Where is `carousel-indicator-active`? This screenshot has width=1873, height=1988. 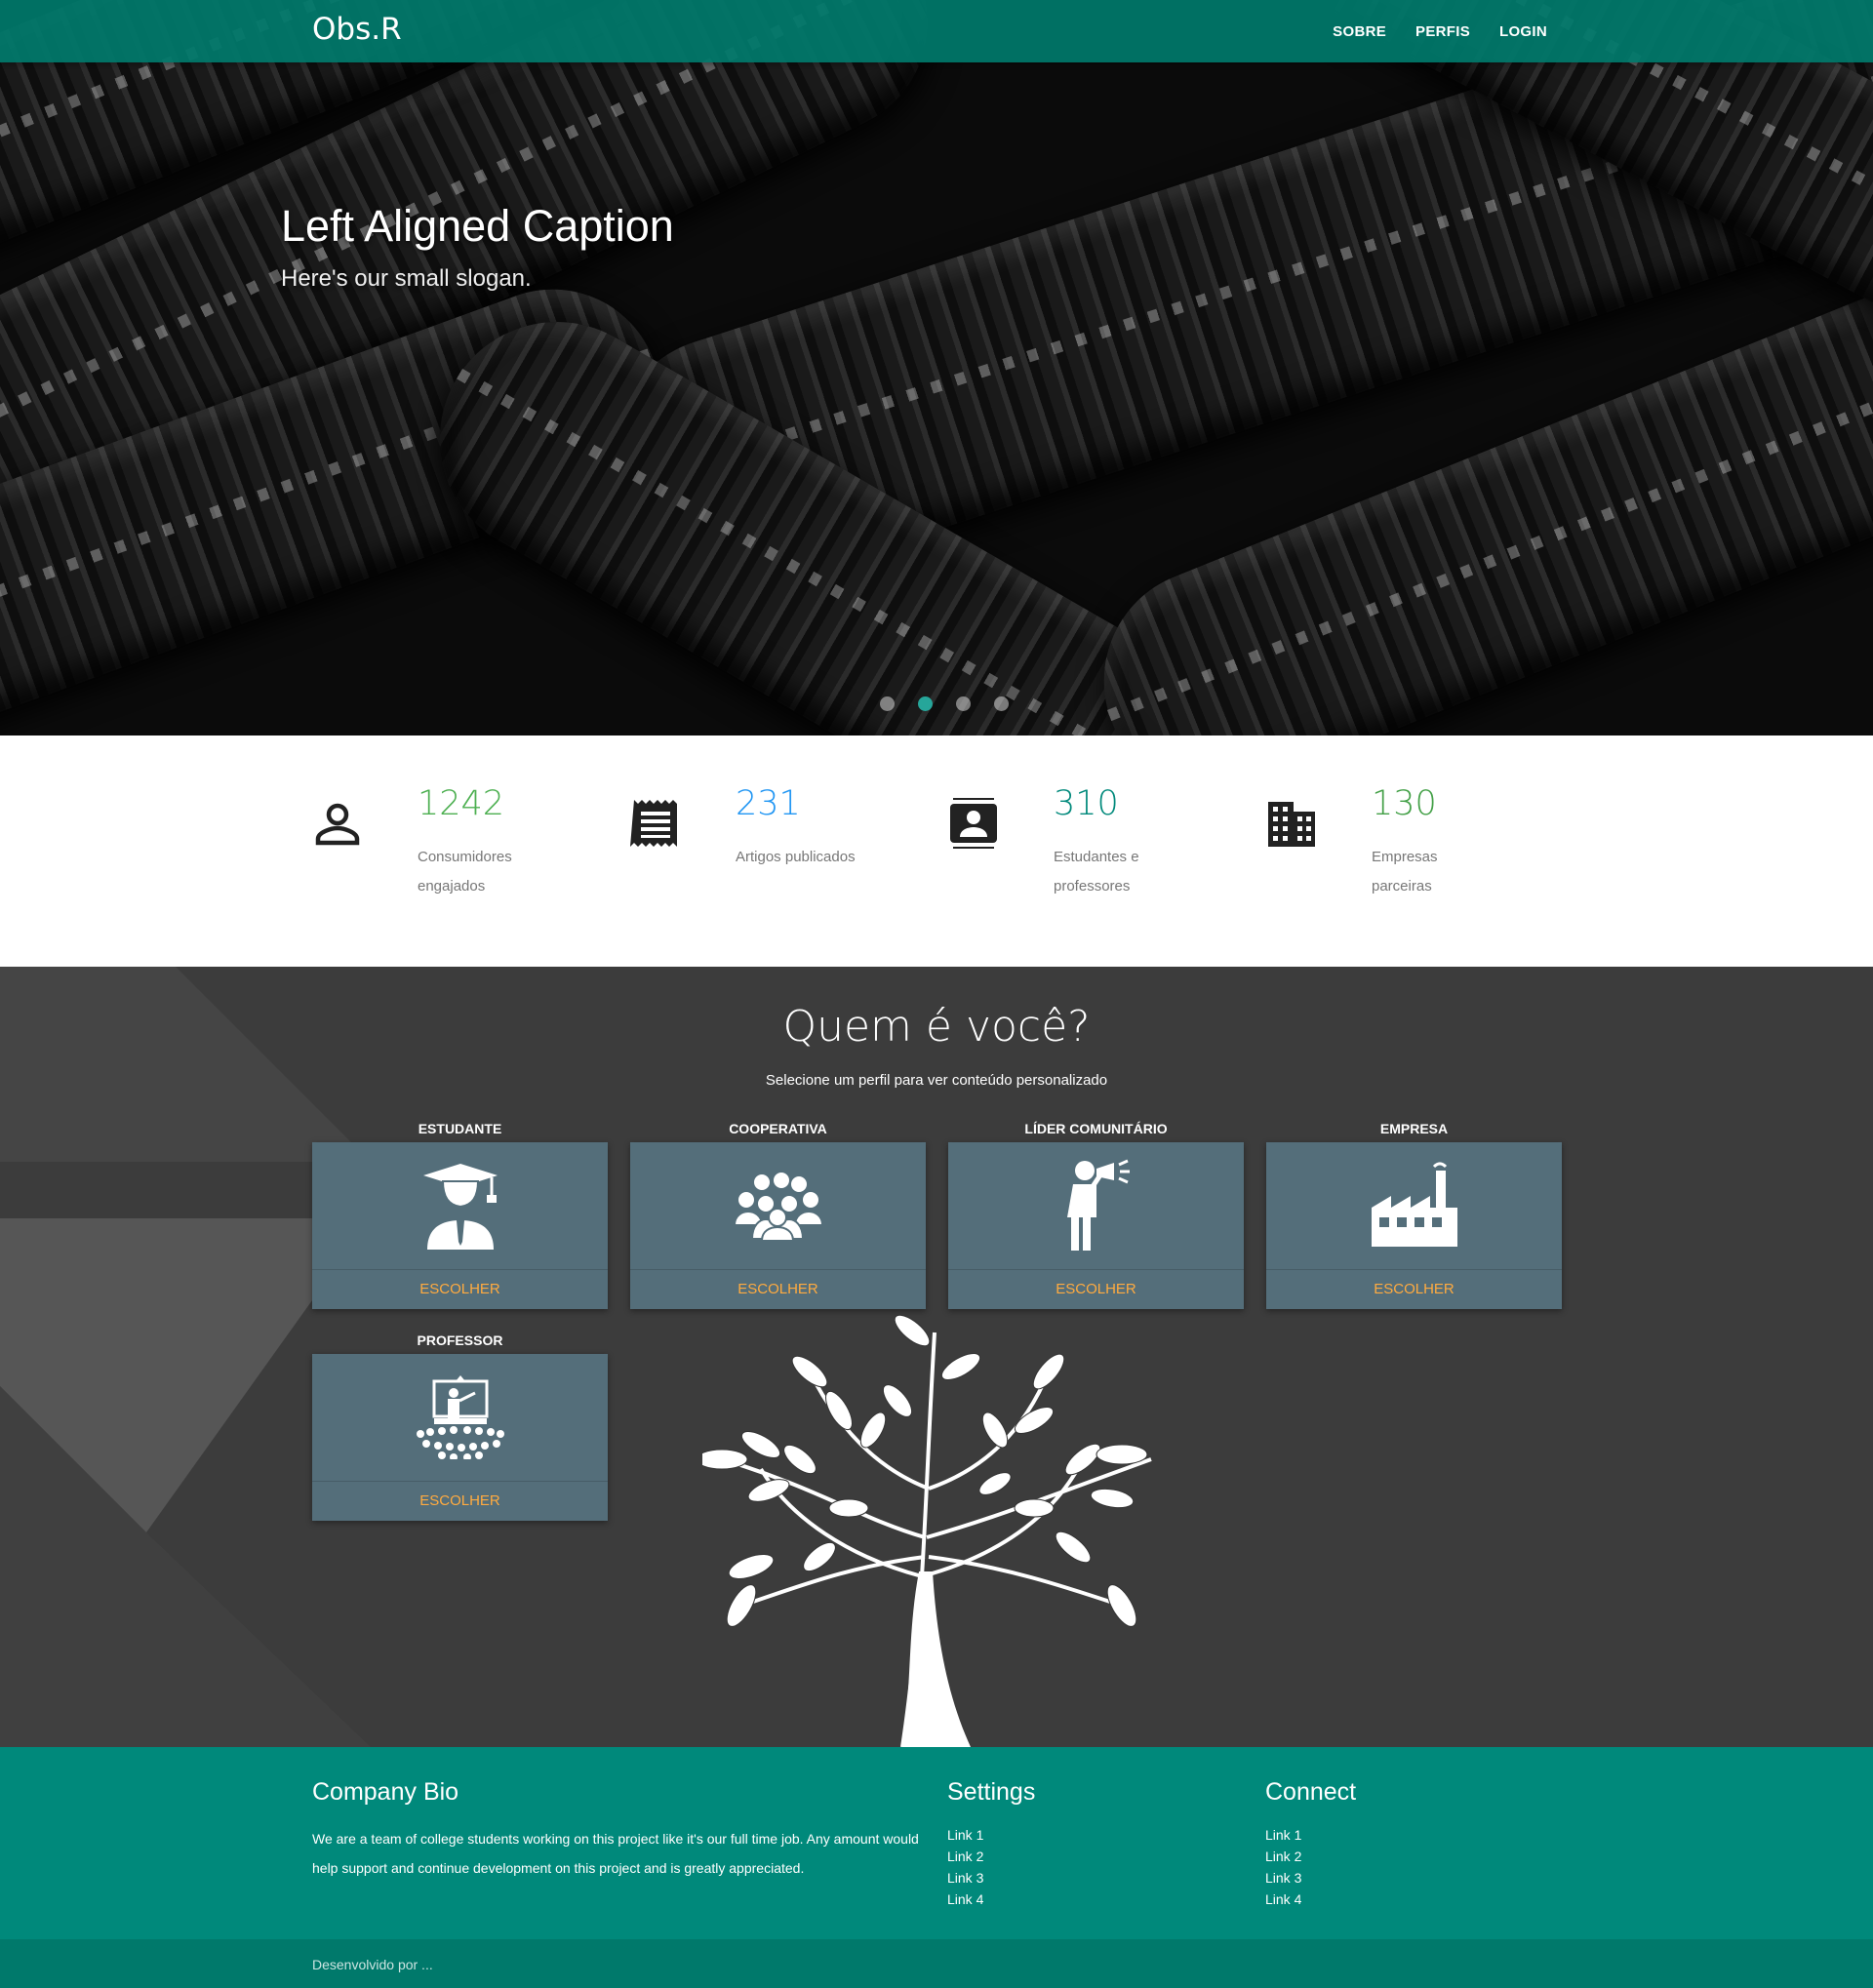 carousel-indicator-active is located at coordinates (925, 704).